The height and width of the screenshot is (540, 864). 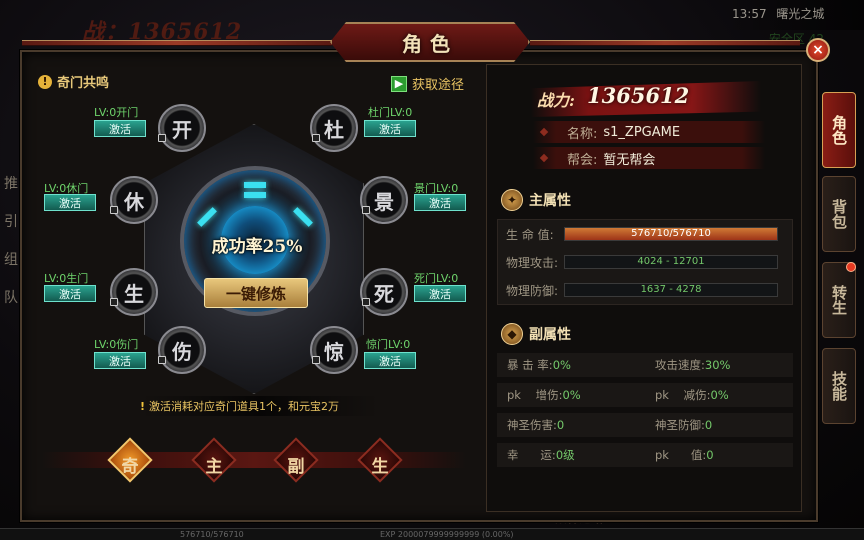 I want to click on gate-medal-xiumen: 休, so click(x=134, y=200).